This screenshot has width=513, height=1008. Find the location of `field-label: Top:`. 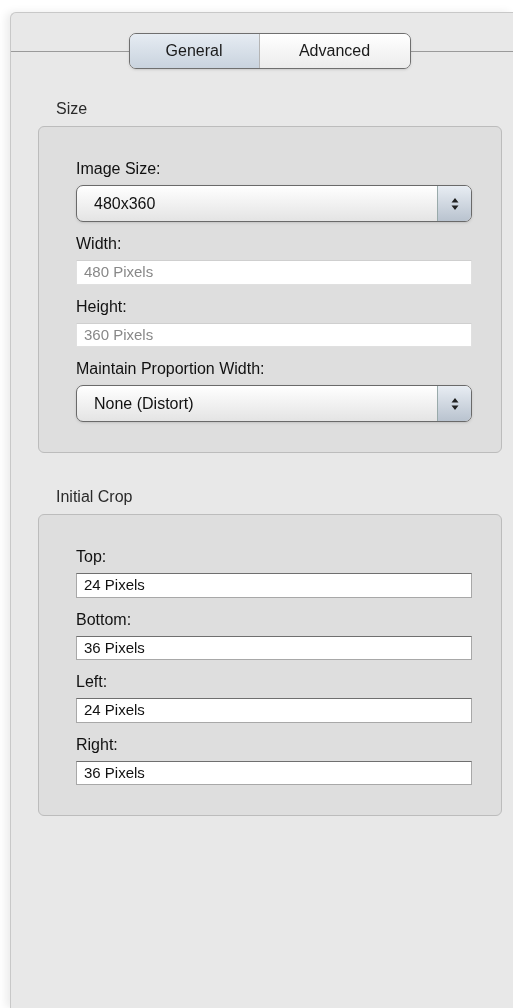

field-label: Top: is located at coordinates (91, 557).